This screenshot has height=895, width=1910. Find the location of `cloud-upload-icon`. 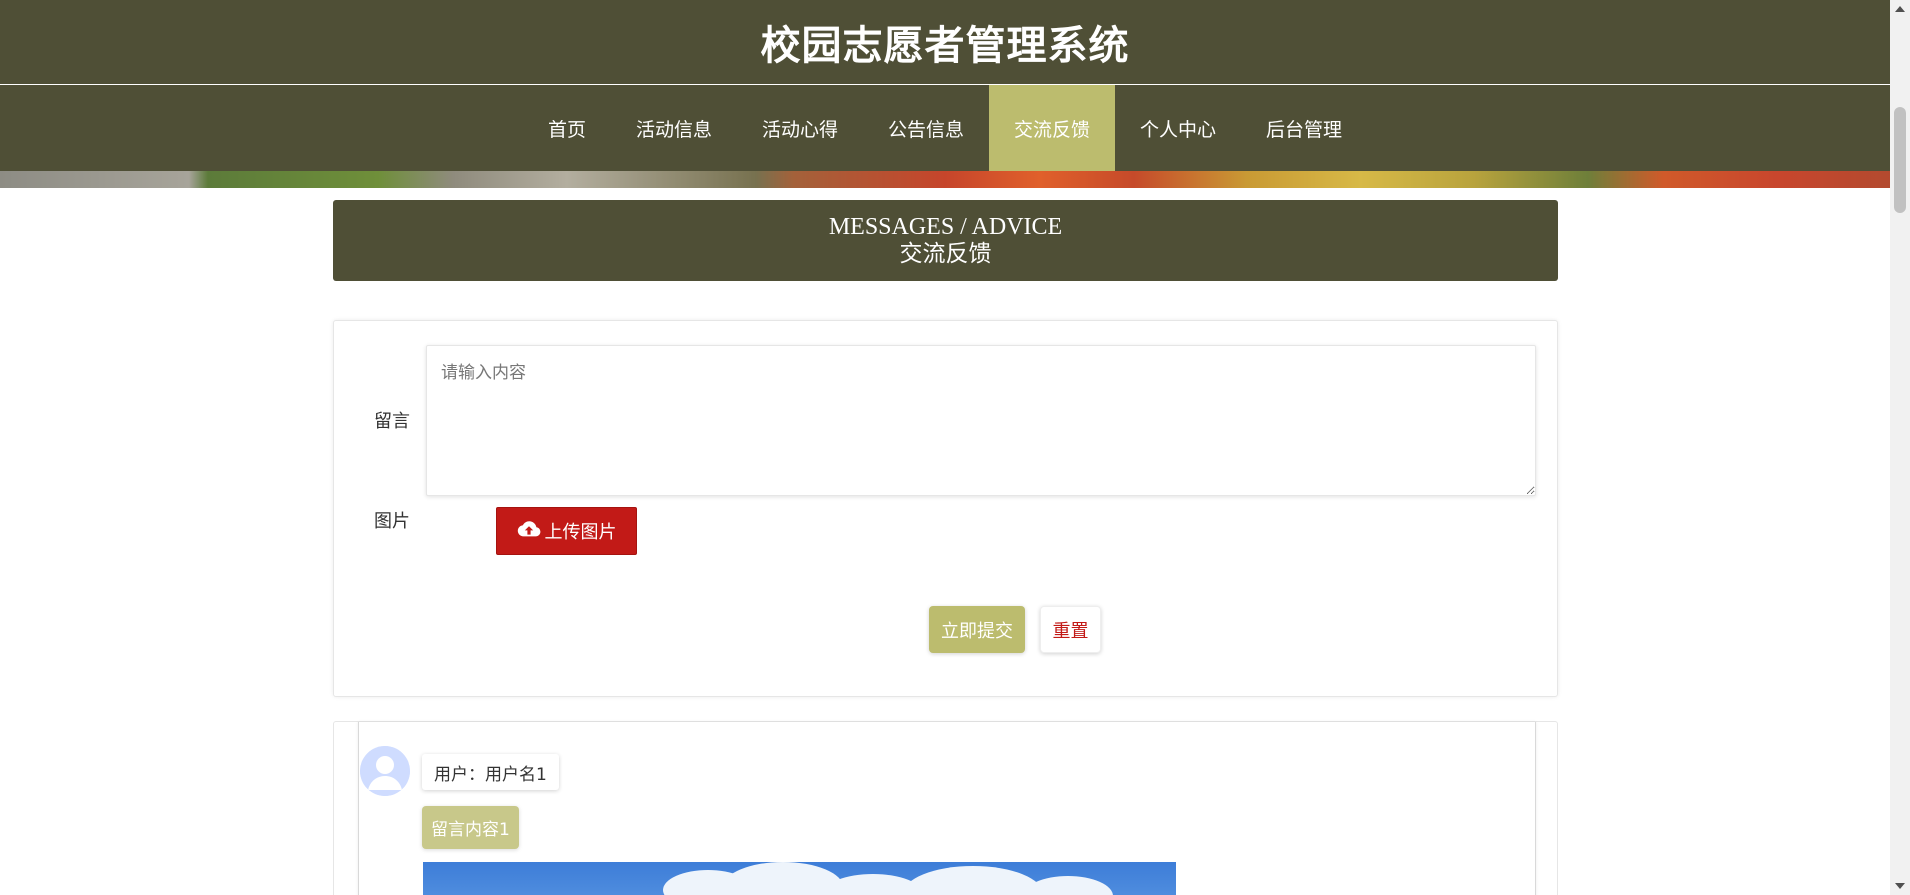

cloud-upload-icon is located at coordinates (529, 531).